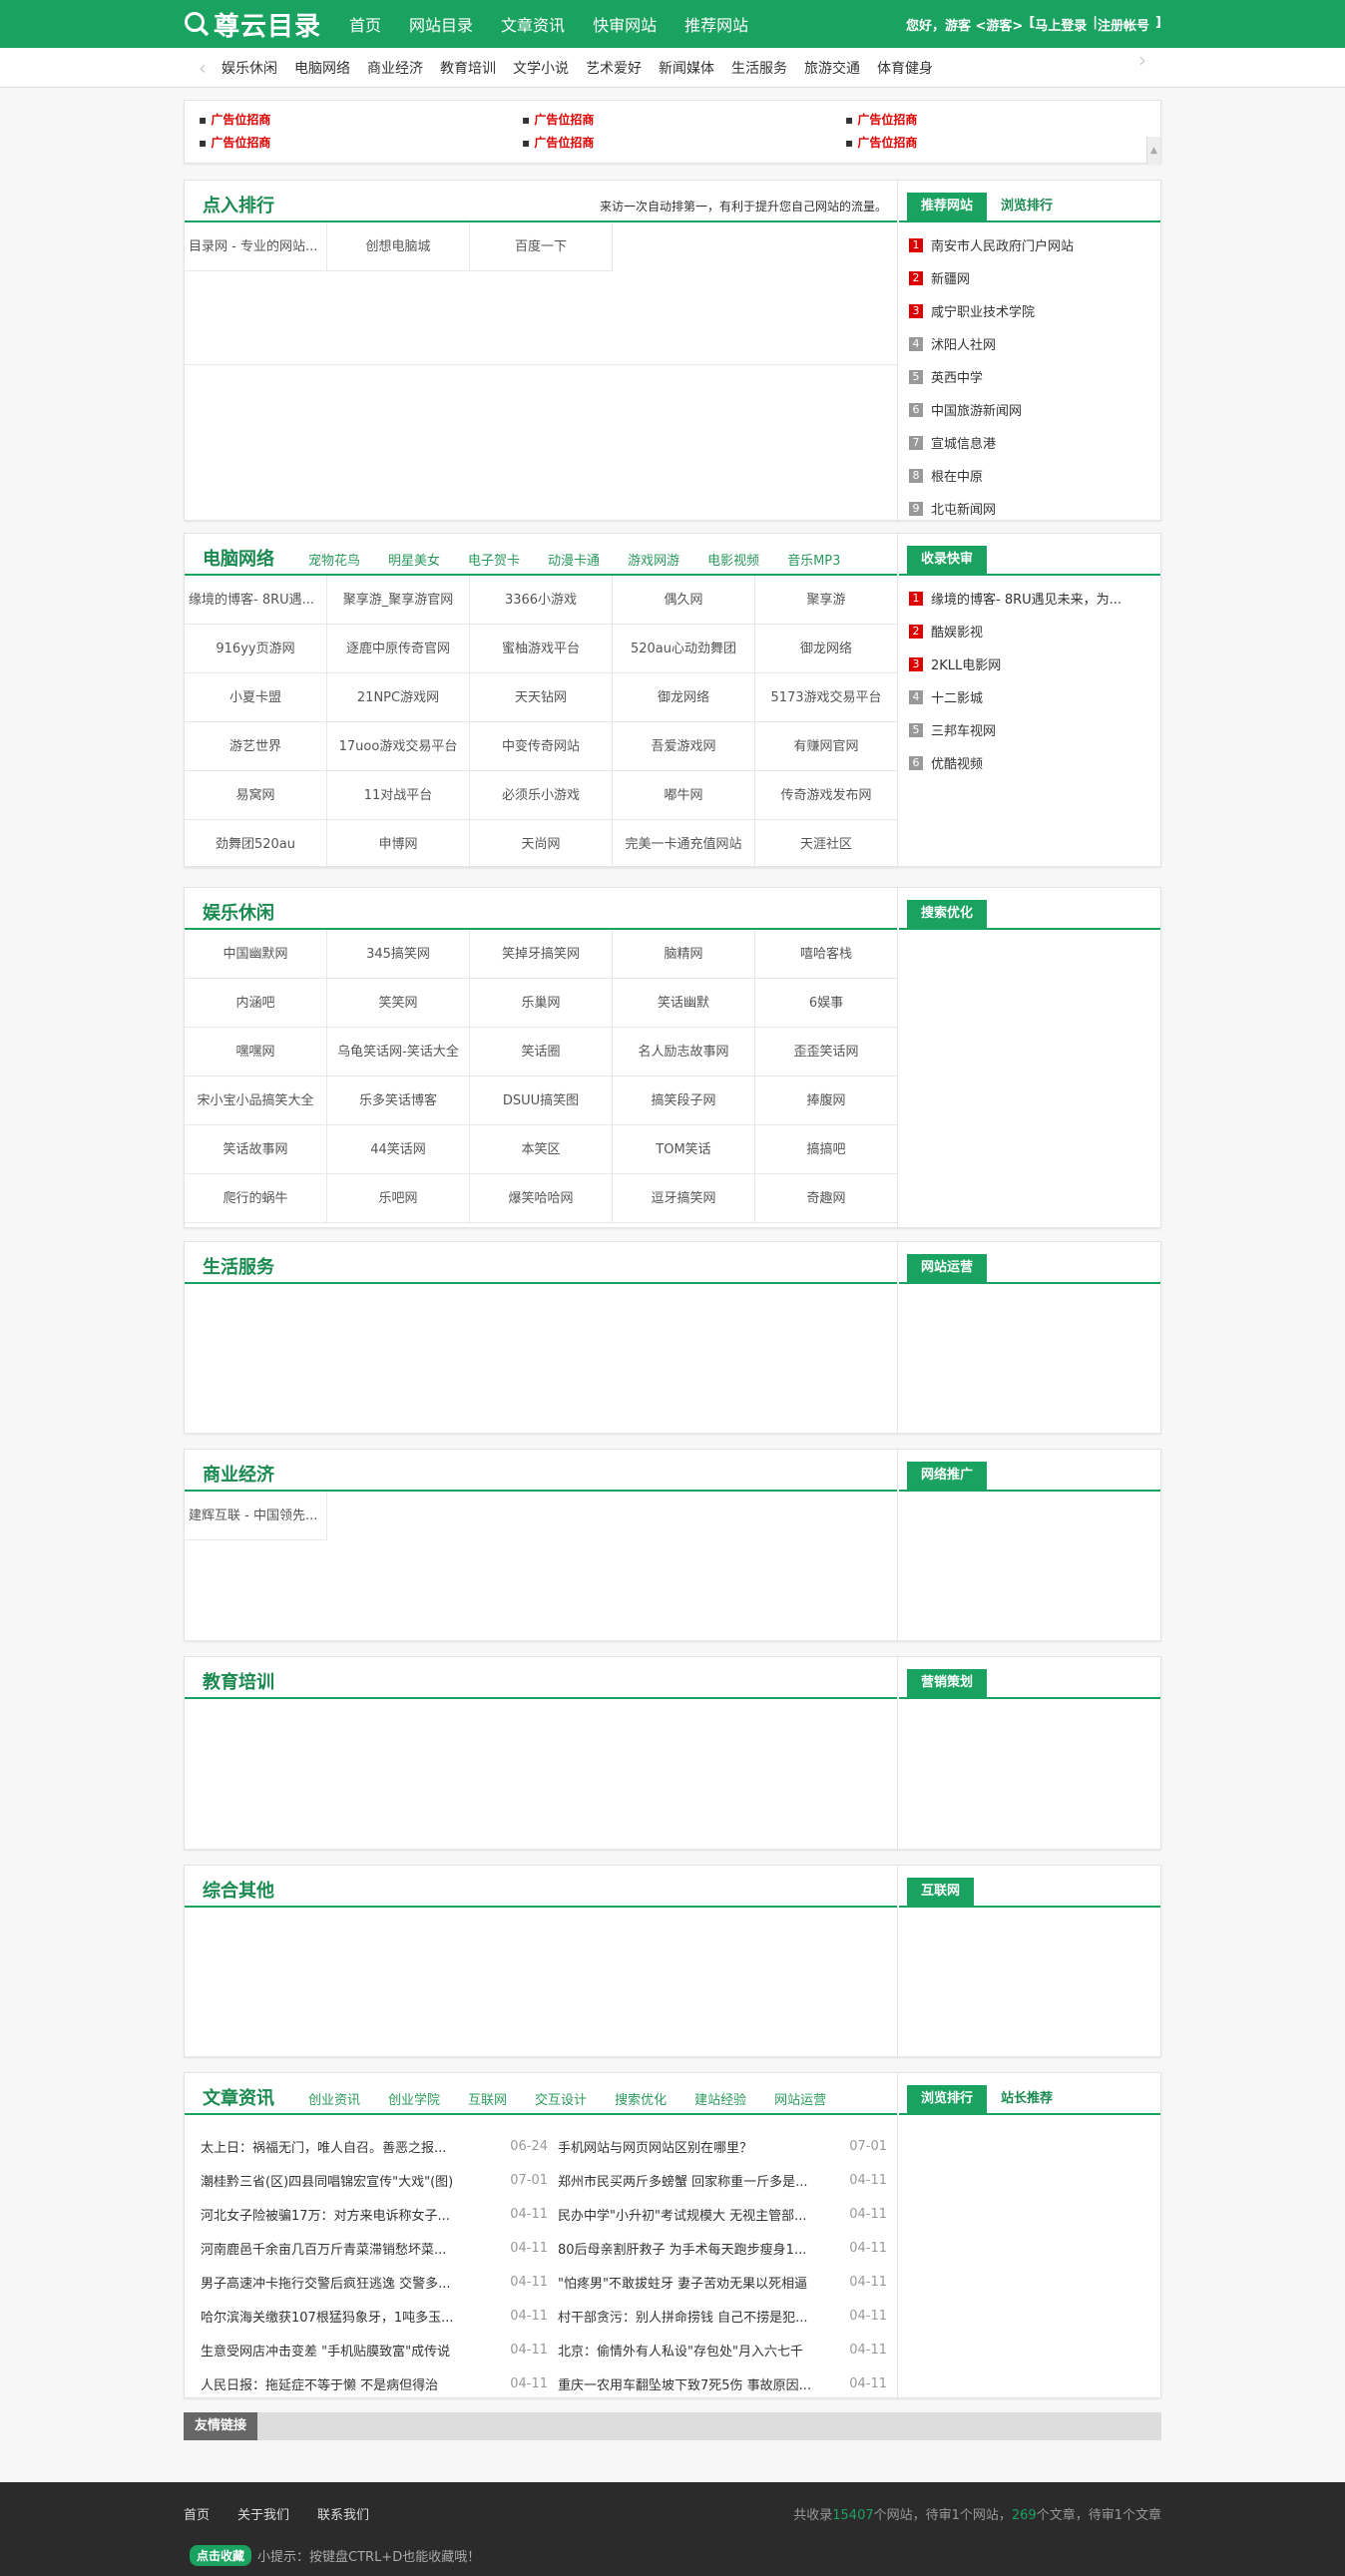  What do you see at coordinates (561, 2098) in the screenshot?
I see `sub-category-link: 交互设计` at bounding box center [561, 2098].